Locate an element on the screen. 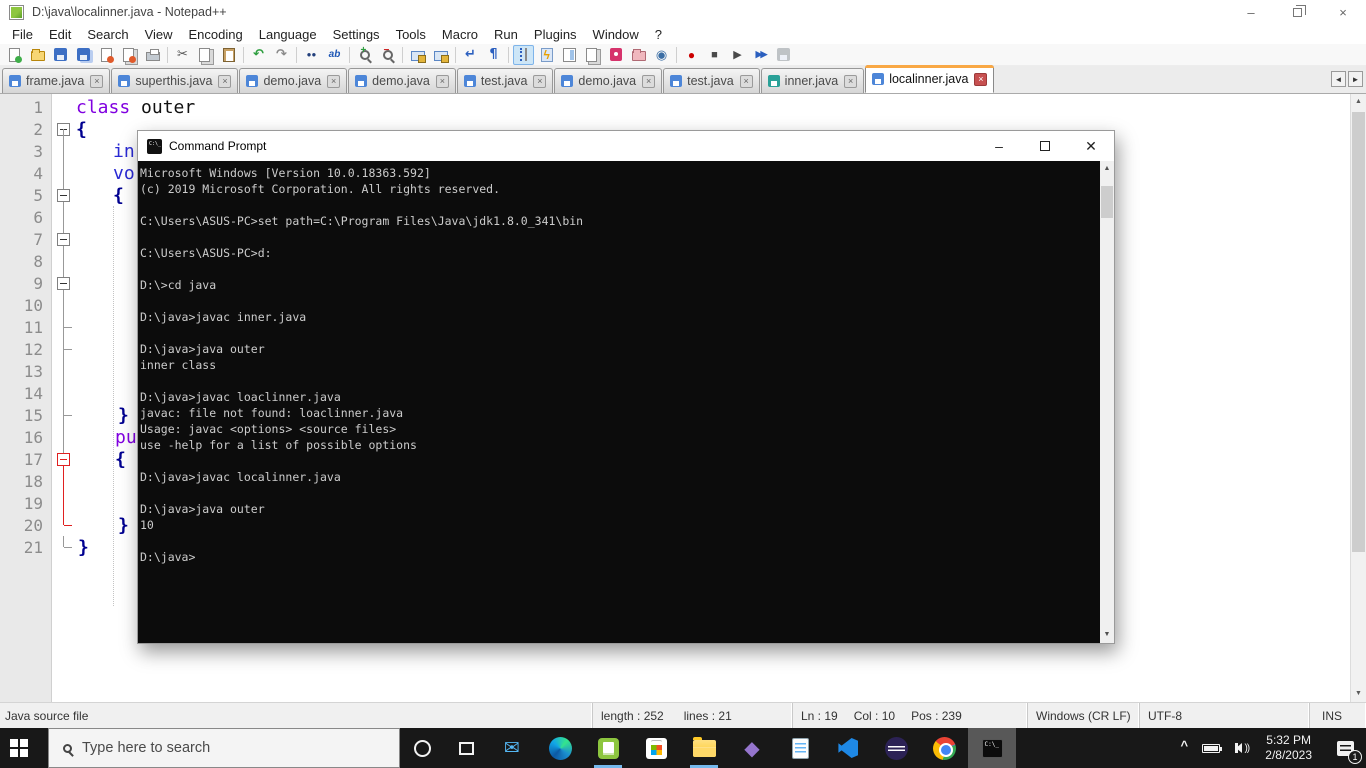  volume-icon: )) is located at coordinates (1240, 748).